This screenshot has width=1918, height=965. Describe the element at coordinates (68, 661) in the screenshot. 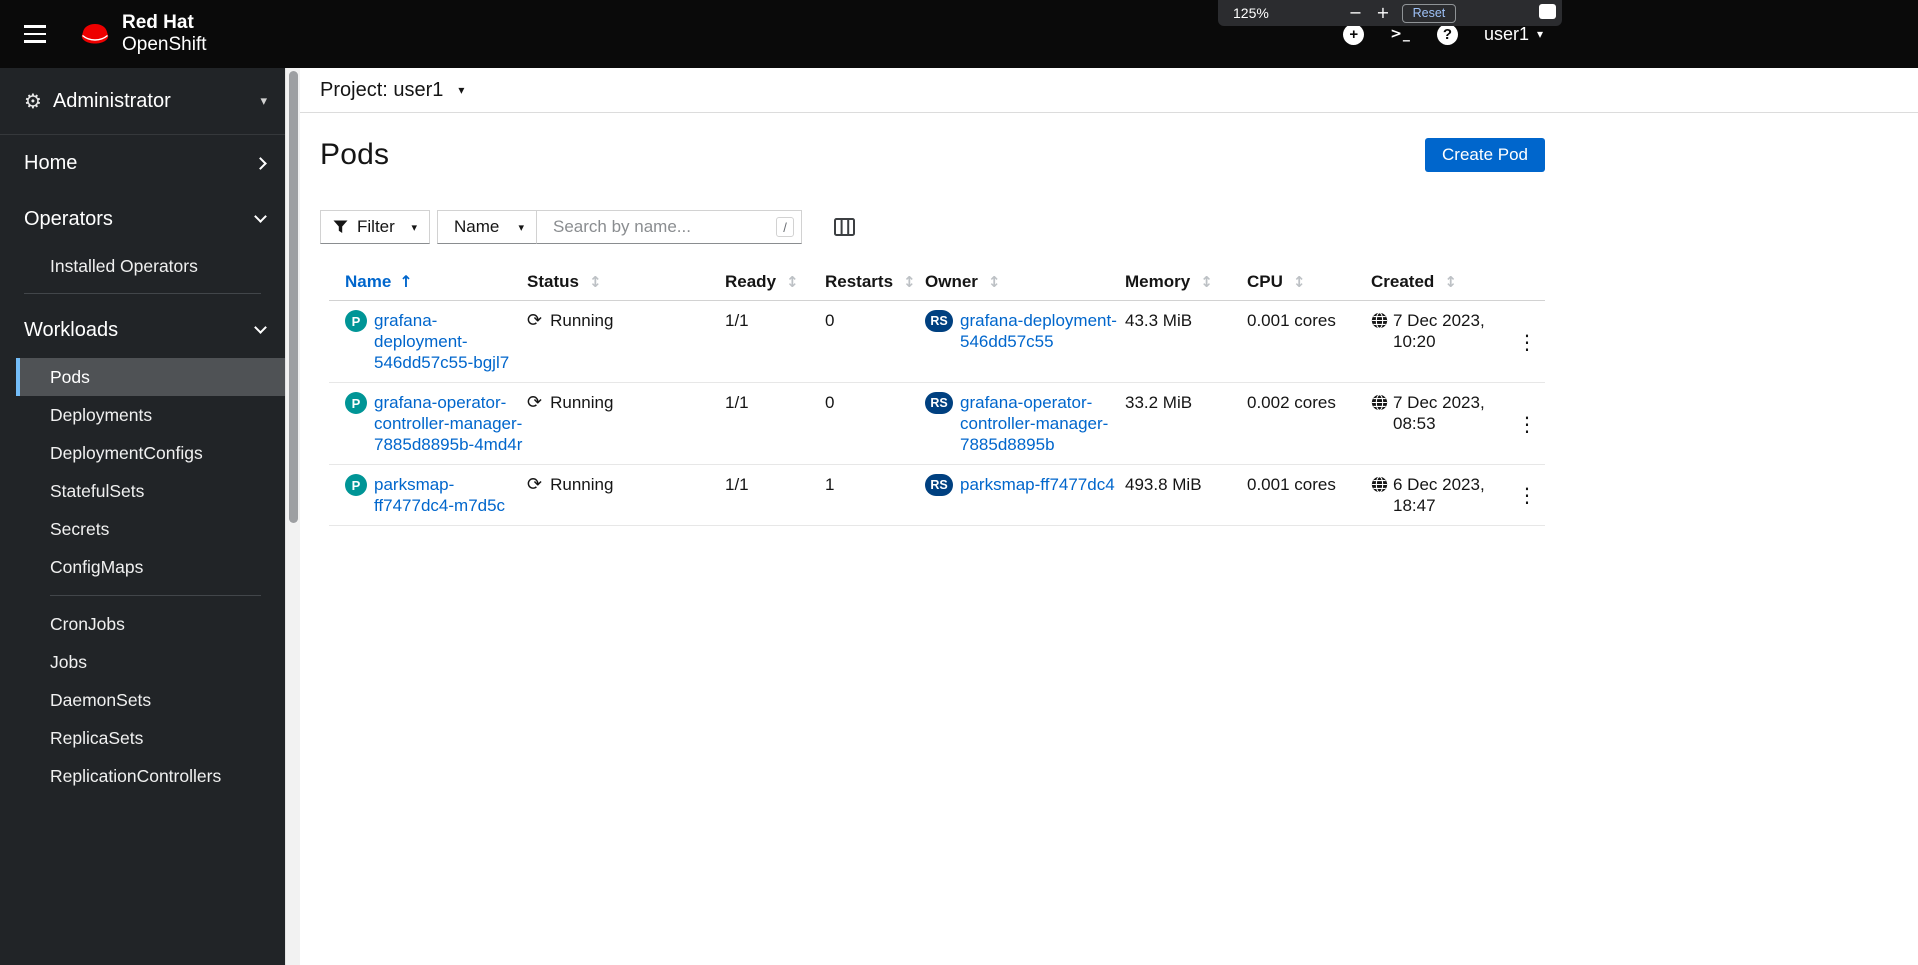

I see `sidebar-item-label: Jobs` at that location.